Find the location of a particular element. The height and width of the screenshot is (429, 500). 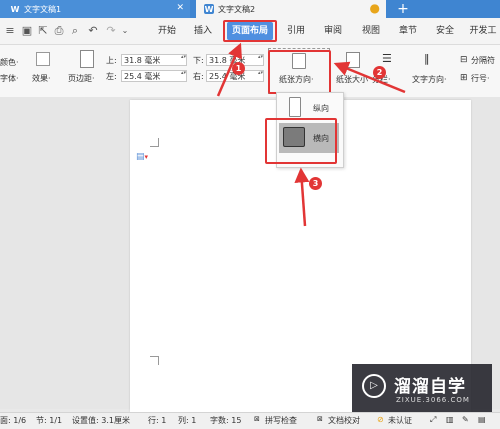

status-words: 字数: 15 is located at coordinates (225, 420).